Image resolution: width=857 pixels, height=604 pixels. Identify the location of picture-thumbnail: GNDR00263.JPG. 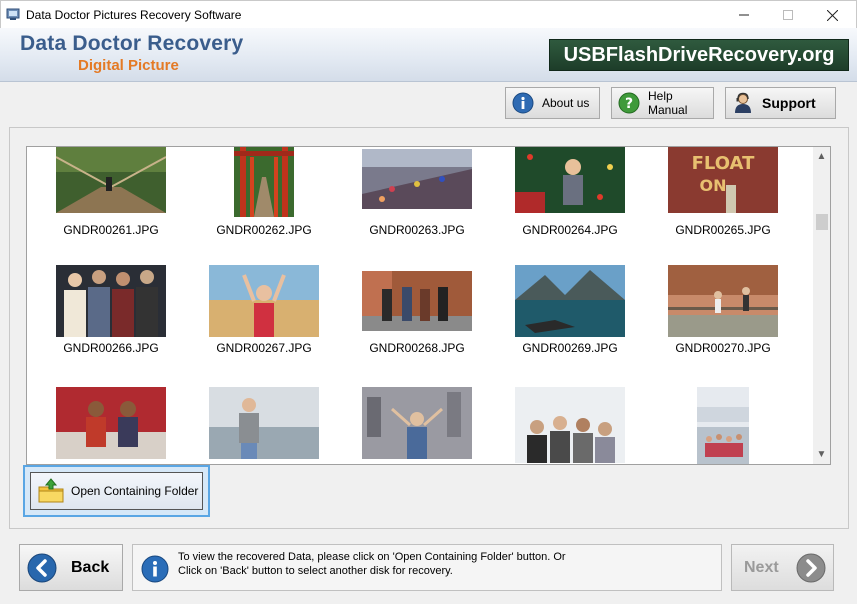
(417, 192).